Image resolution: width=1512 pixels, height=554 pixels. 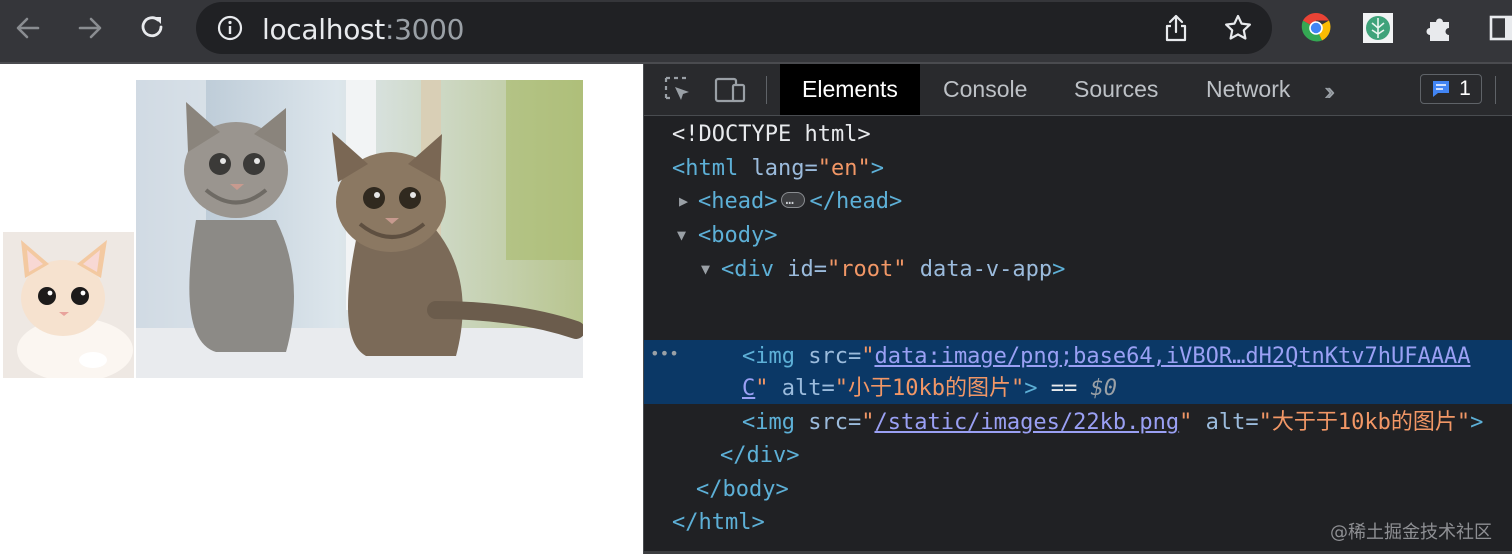 I want to click on html-close-tag: </html>, so click(x=718, y=522).